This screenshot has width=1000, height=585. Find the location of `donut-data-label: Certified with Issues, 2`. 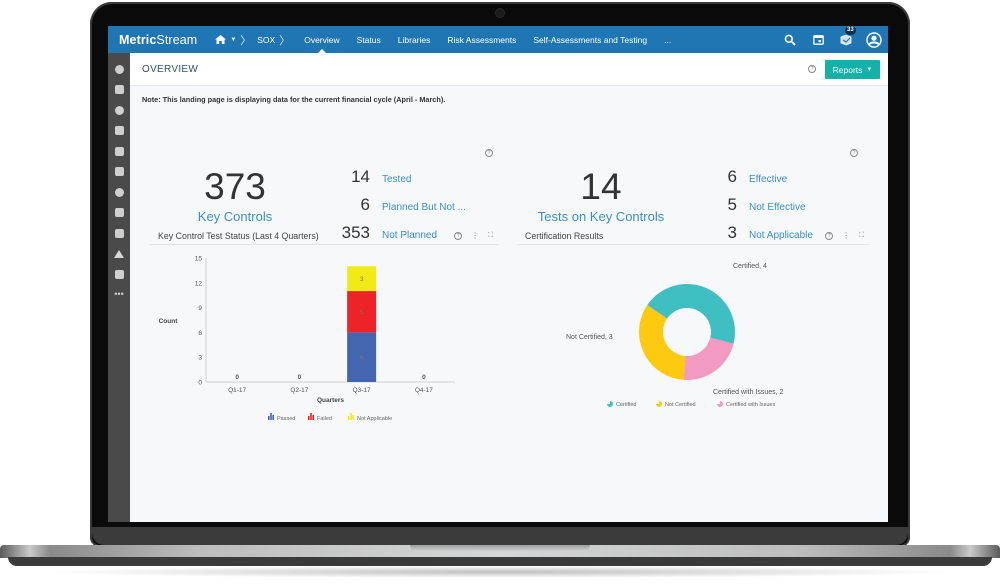

donut-data-label: Certified with Issues, 2 is located at coordinates (748, 392).